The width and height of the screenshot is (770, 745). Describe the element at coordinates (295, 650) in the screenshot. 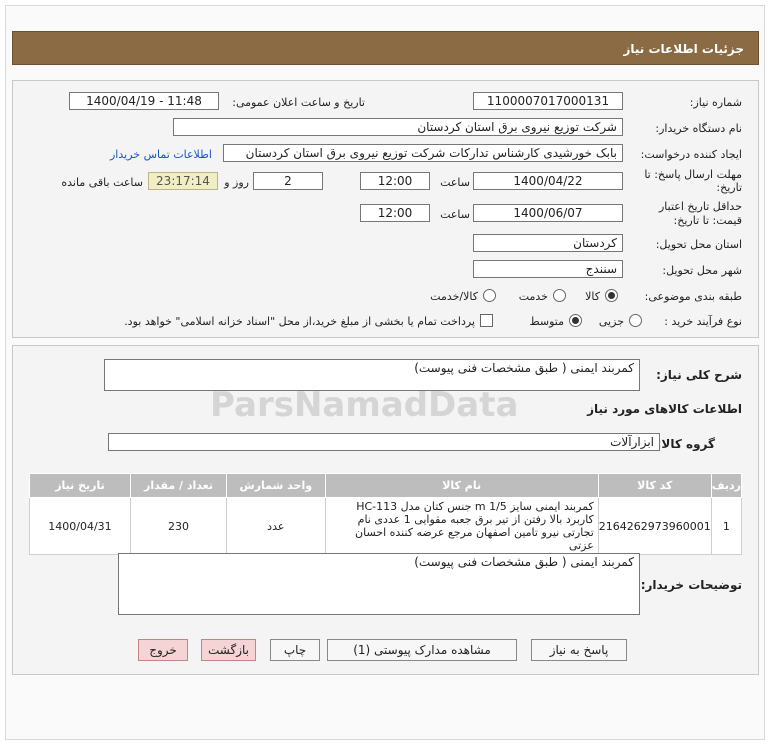

I see `print-button: چاپ` at that location.